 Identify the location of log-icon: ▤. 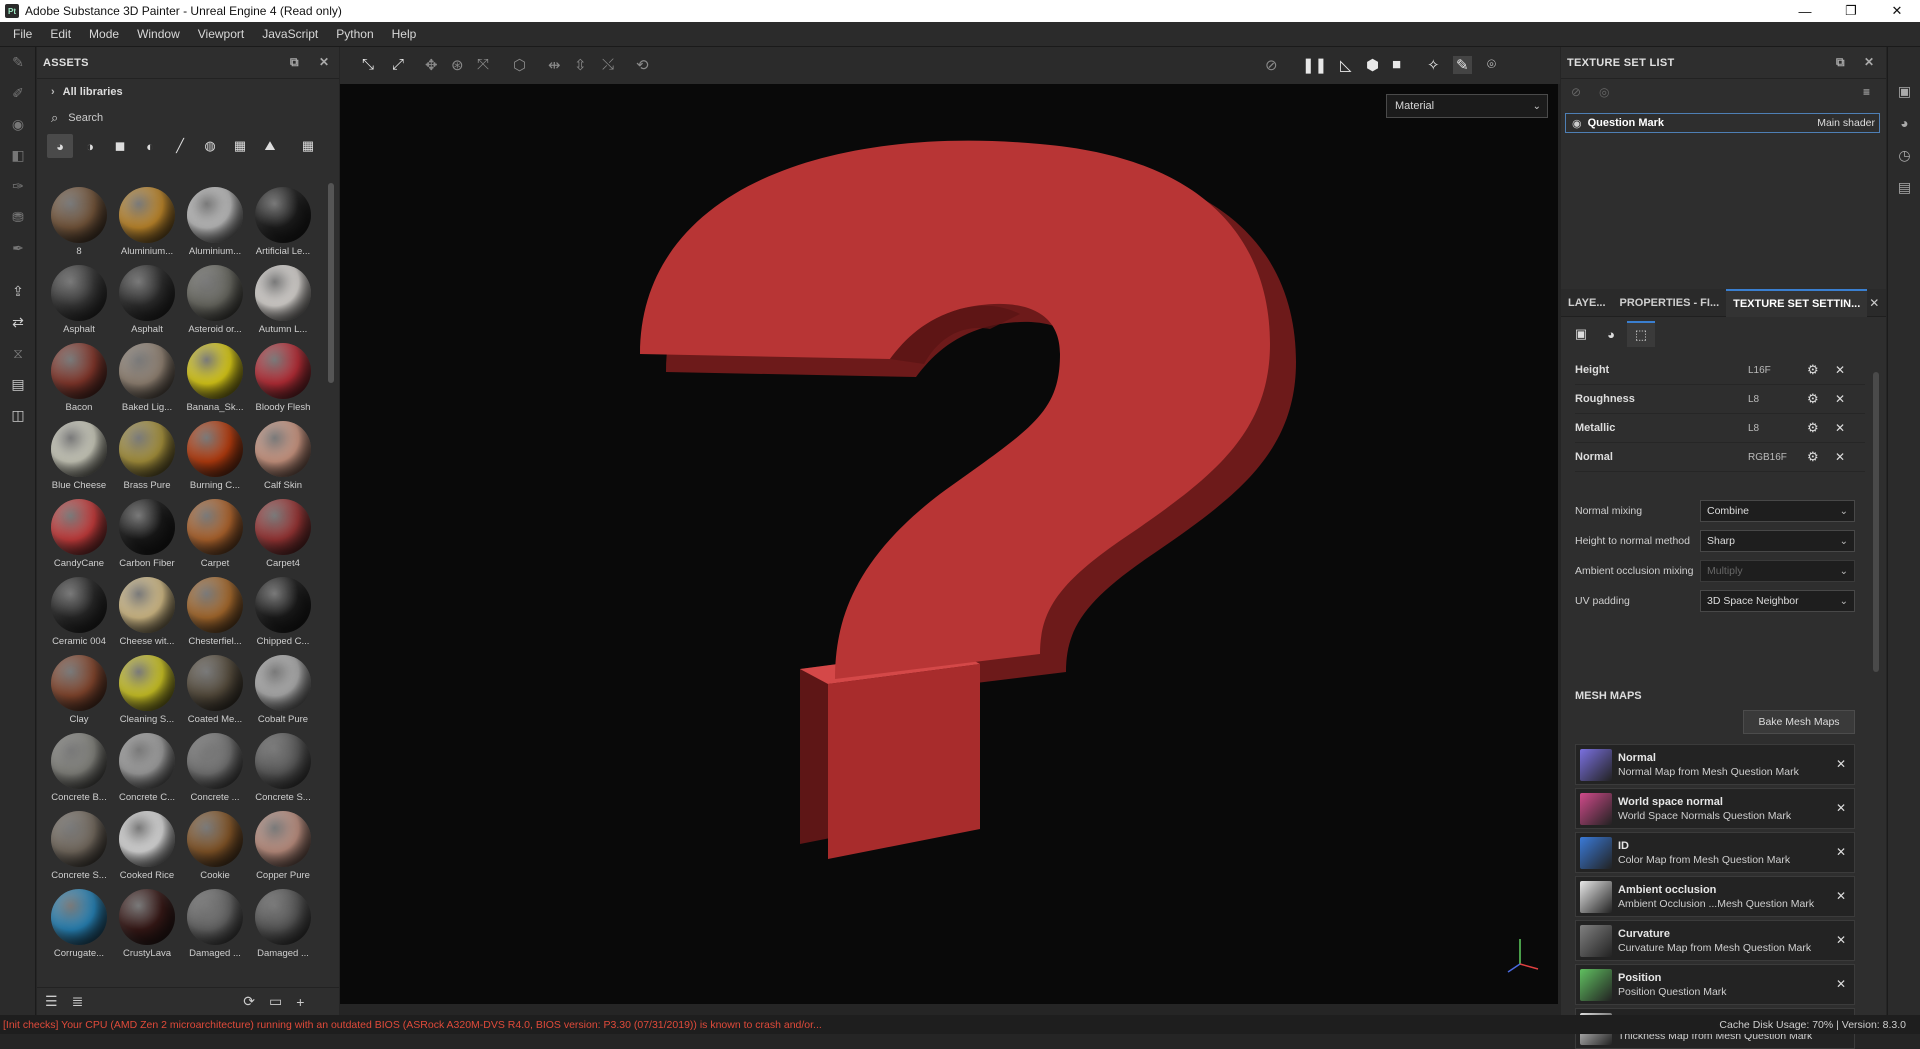
(1904, 187).